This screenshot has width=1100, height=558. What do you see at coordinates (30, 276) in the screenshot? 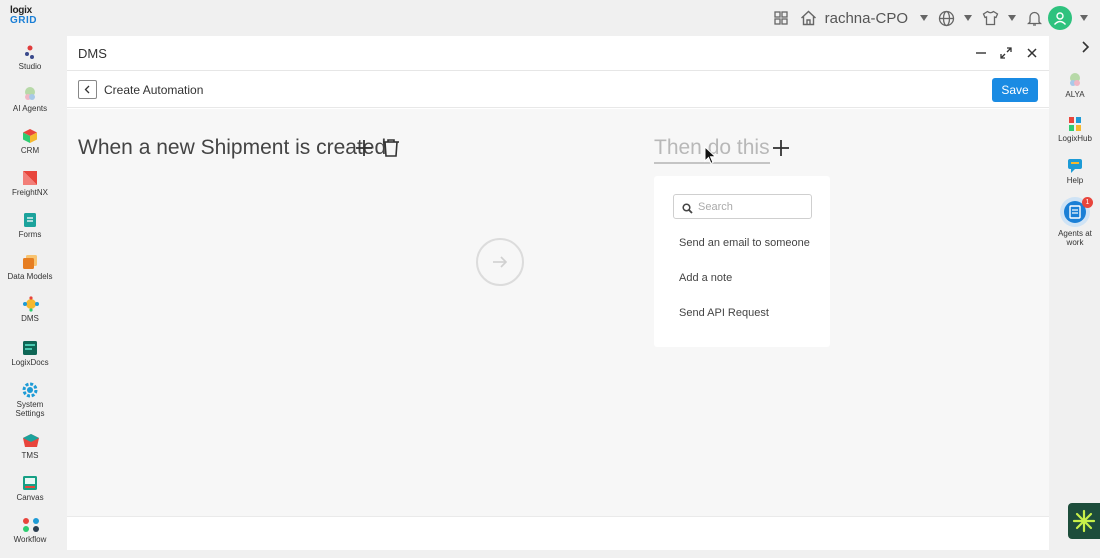
I see `sidebar-item-label: Data Models` at bounding box center [30, 276].